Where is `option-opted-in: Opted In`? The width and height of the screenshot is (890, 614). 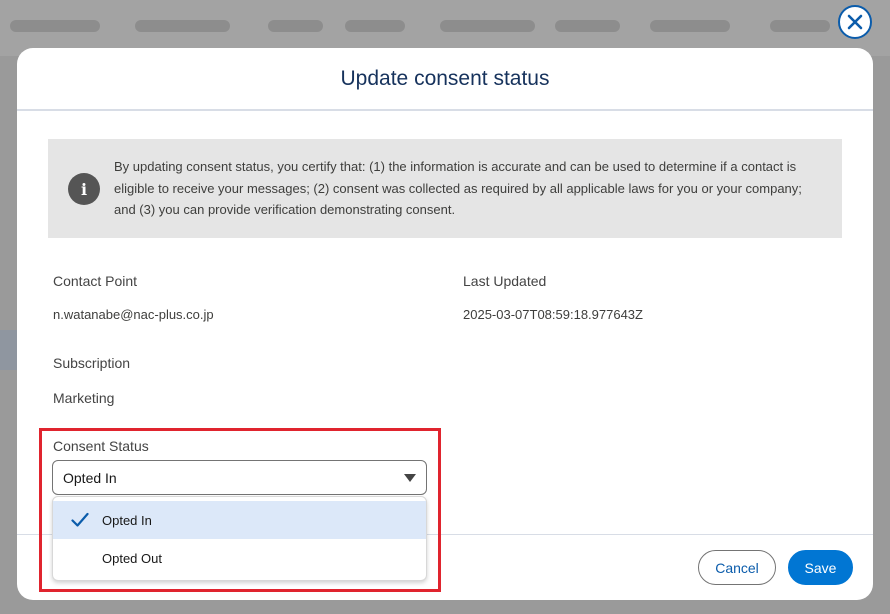
option-opted-in: Opted In is located at coordinates (239, 520).